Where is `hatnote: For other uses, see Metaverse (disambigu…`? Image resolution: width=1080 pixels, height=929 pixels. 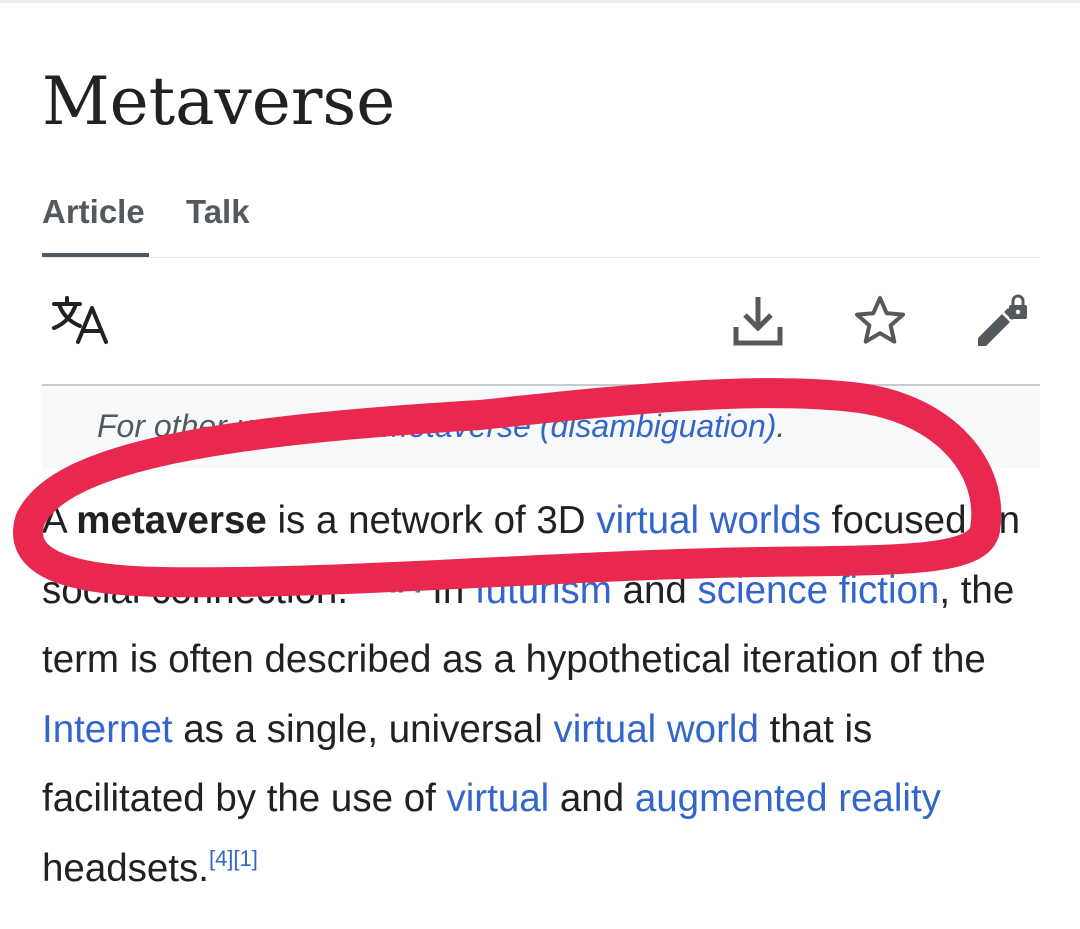
hatnote: For other uses, see Metaverse (disambigu… is located at coordinates (541, 427).